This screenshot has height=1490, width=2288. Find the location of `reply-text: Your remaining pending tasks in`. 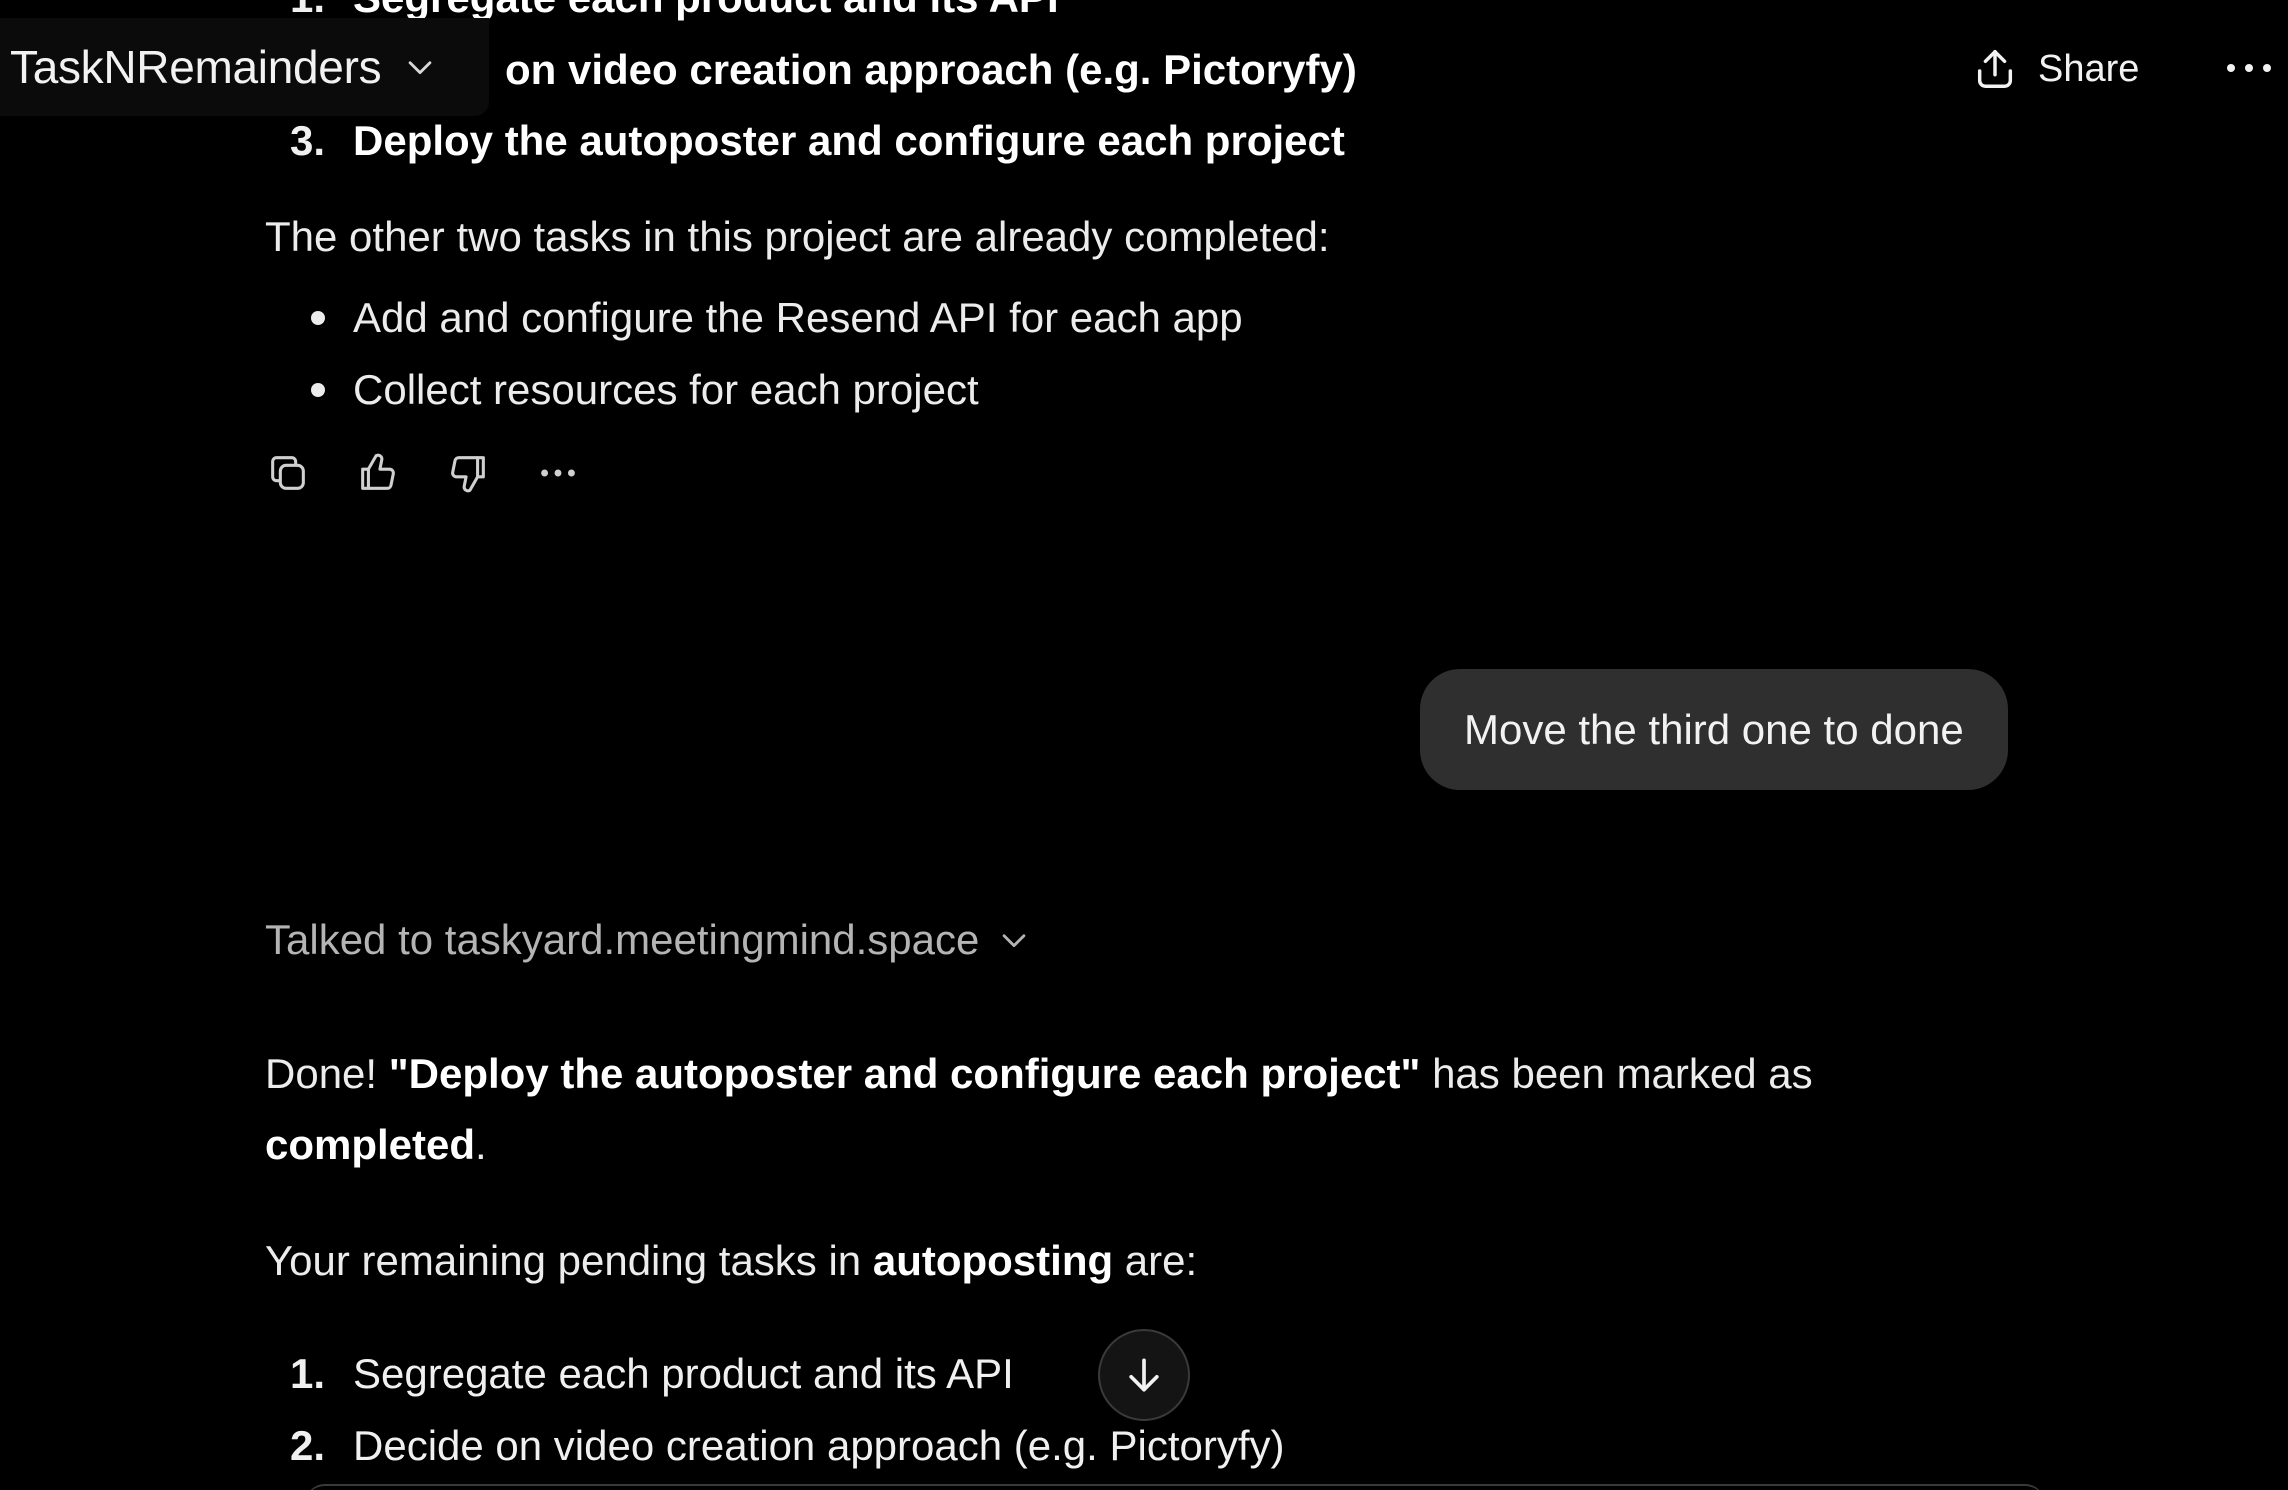

reply-text: Your remaining pending tasks in is located at coordinates (569, 1260).